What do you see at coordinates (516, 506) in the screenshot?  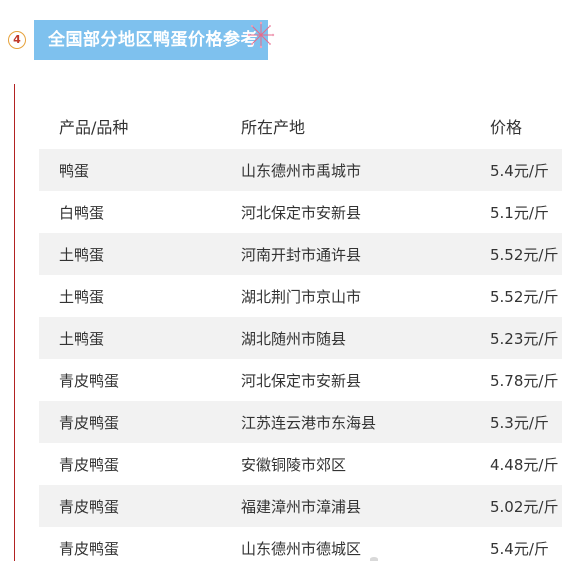 I see `price-cell: 5.02元/斤` at bounding box center [516, 506].